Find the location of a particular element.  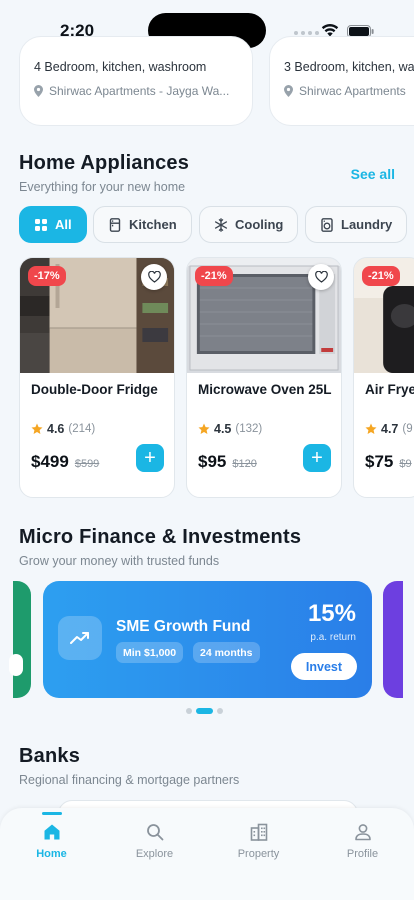

carousel-pagination is located at coordinates (204, 711).